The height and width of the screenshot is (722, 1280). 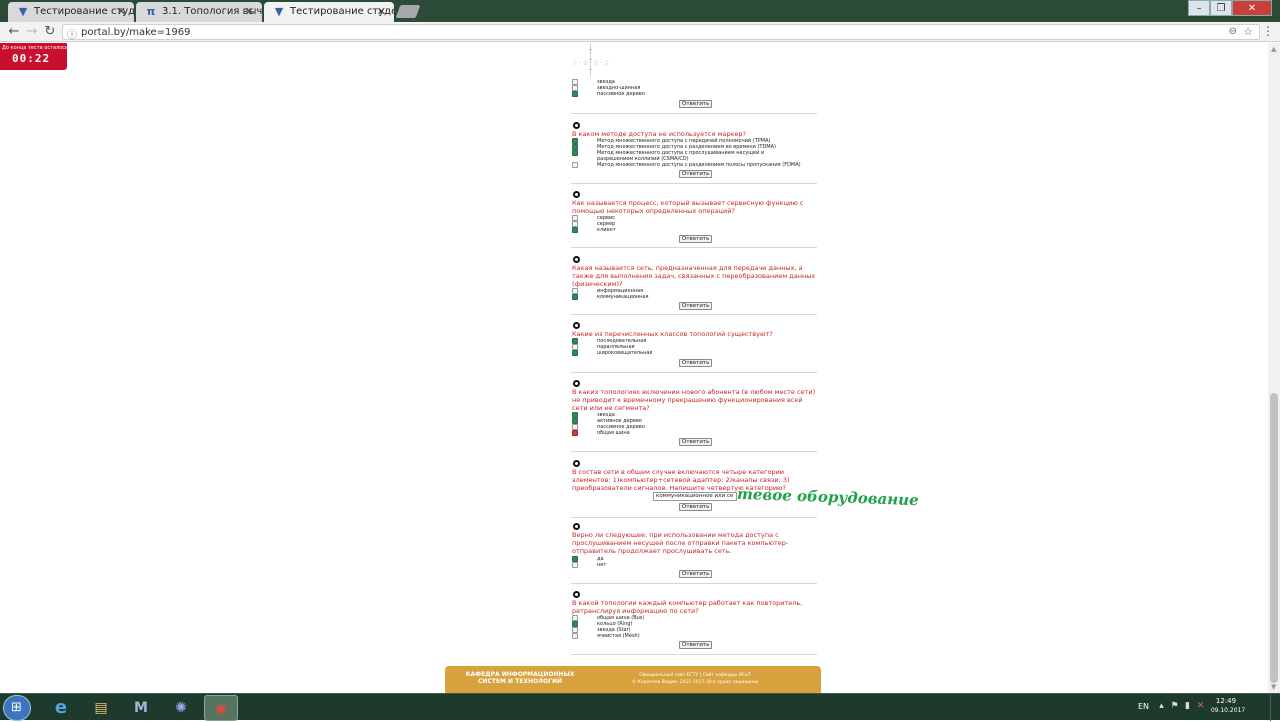 What do you see at coordinates (1275, 707) in the screenshot?
I see `show-desktop-button` at bounding box center [1275, 707].